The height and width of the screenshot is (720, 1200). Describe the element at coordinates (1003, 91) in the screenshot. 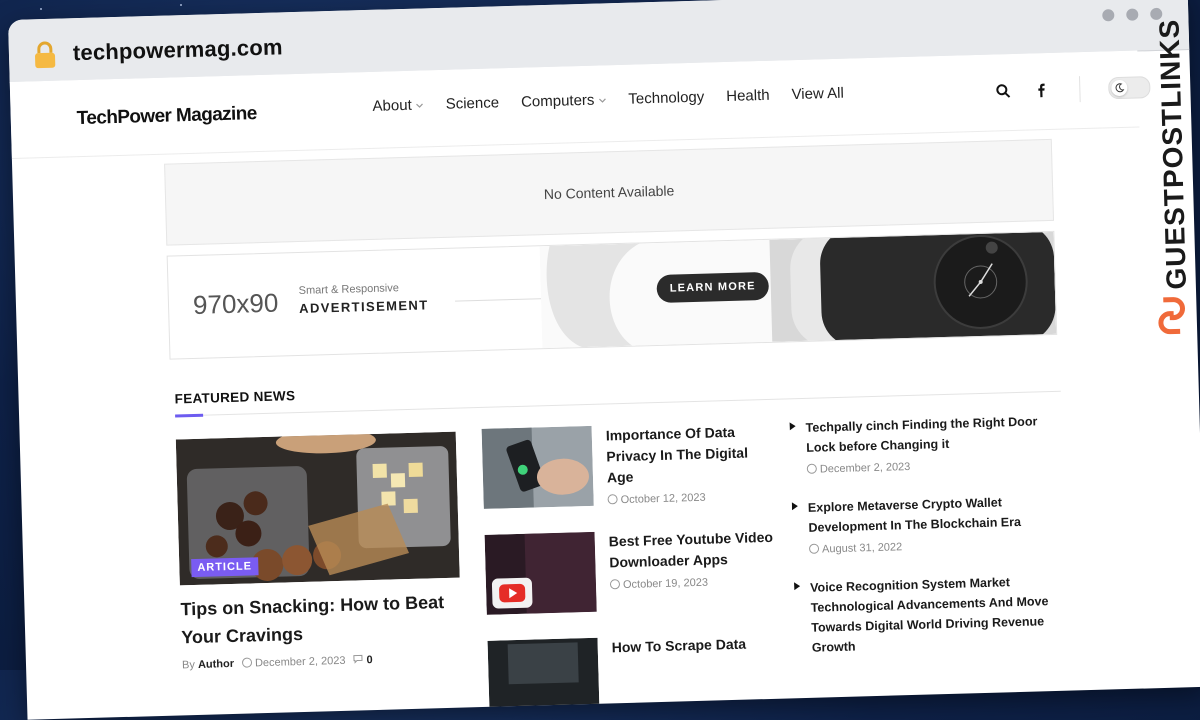

I see `search-icon` at that location.